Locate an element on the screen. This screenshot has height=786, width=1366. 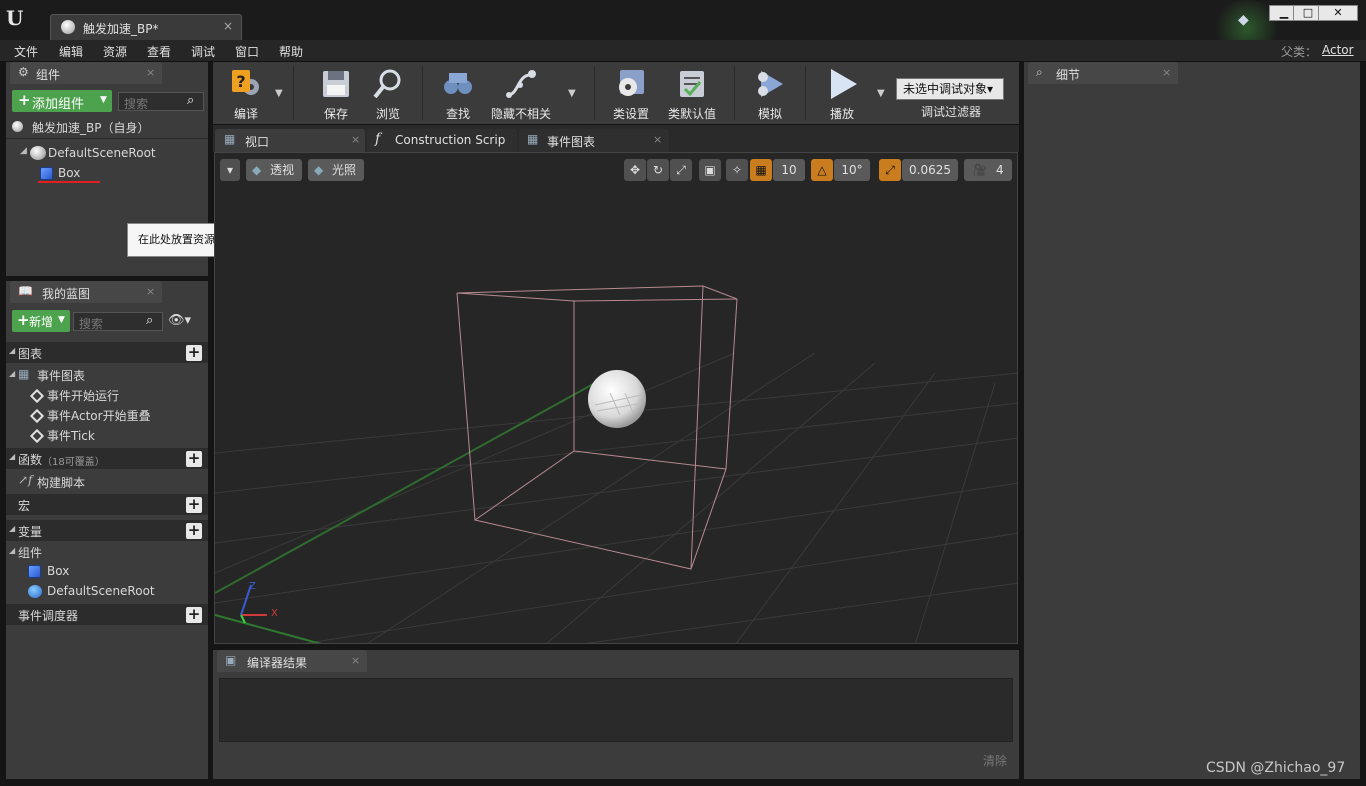
tree-item-box: Box is located at coordinates (69, 173).